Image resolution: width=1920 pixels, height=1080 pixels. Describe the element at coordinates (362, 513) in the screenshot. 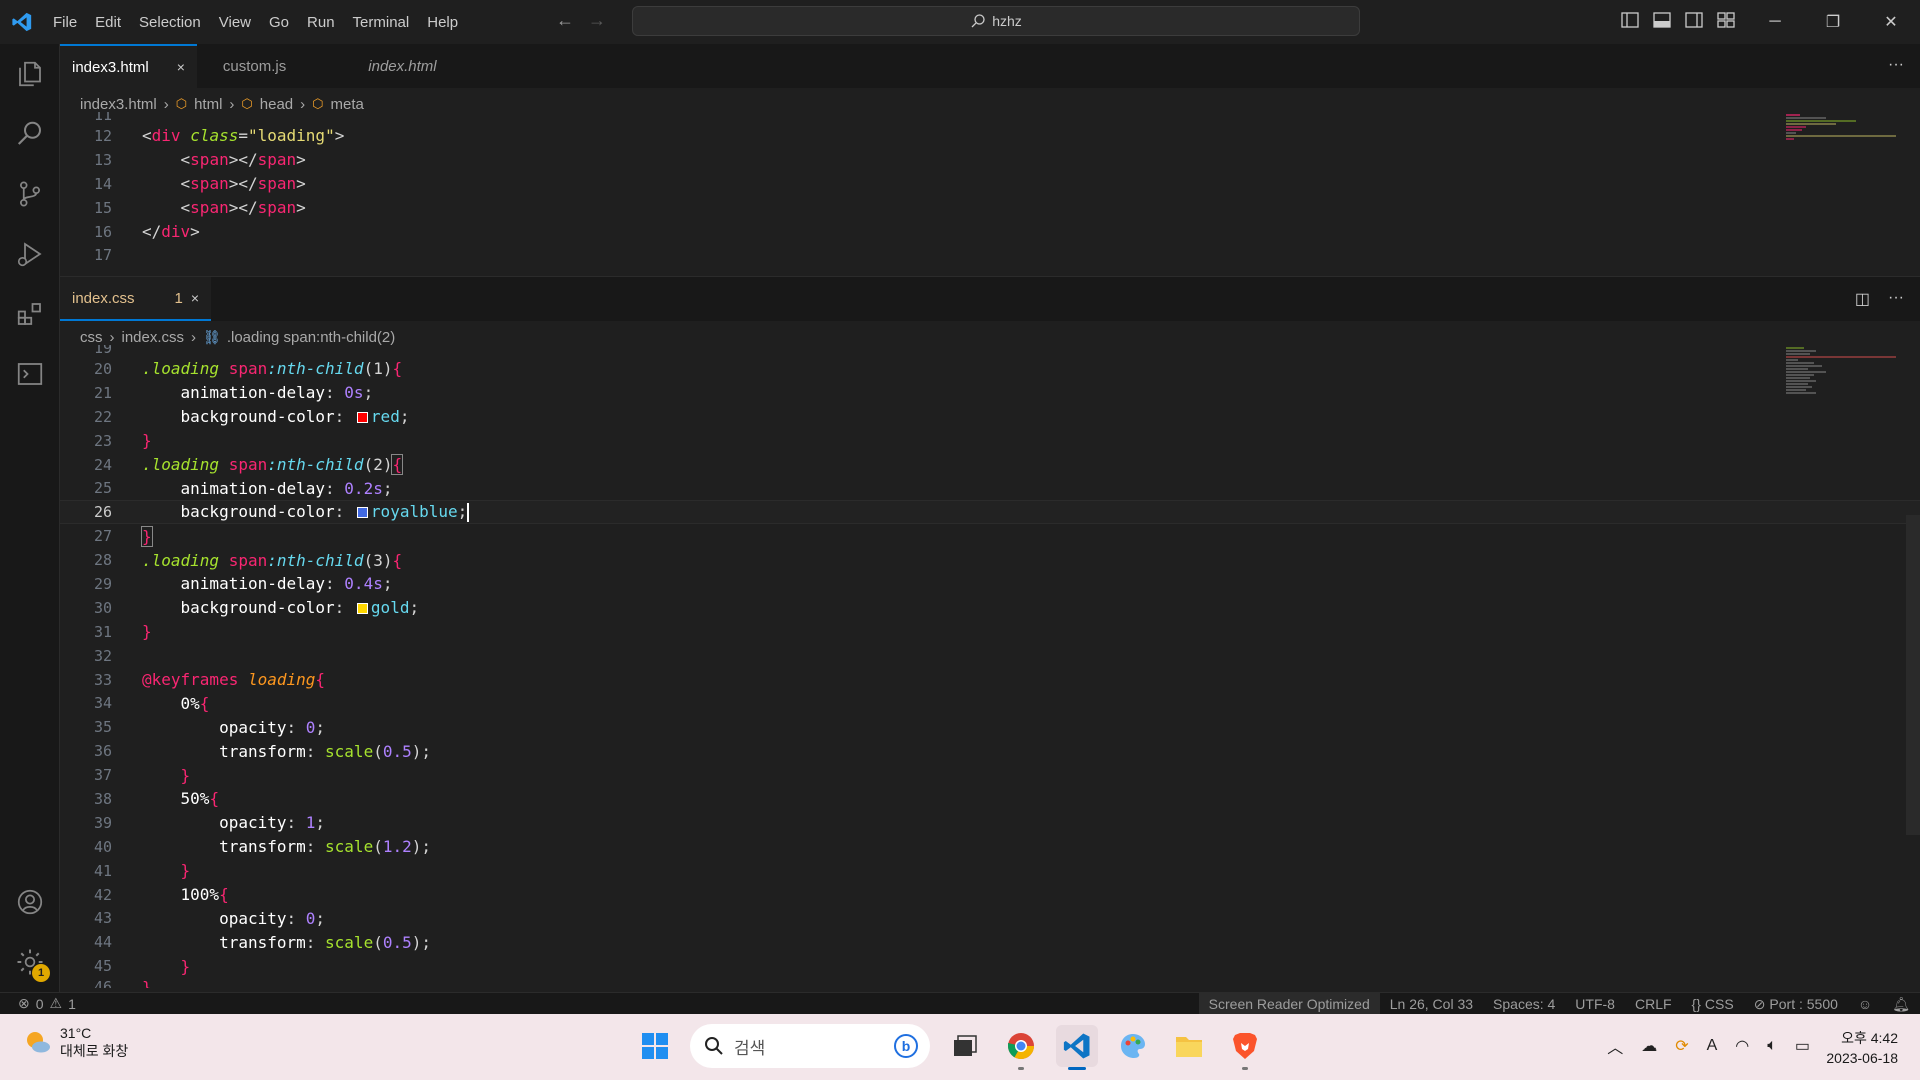

I see `color-swatch-royalblue` at that location.